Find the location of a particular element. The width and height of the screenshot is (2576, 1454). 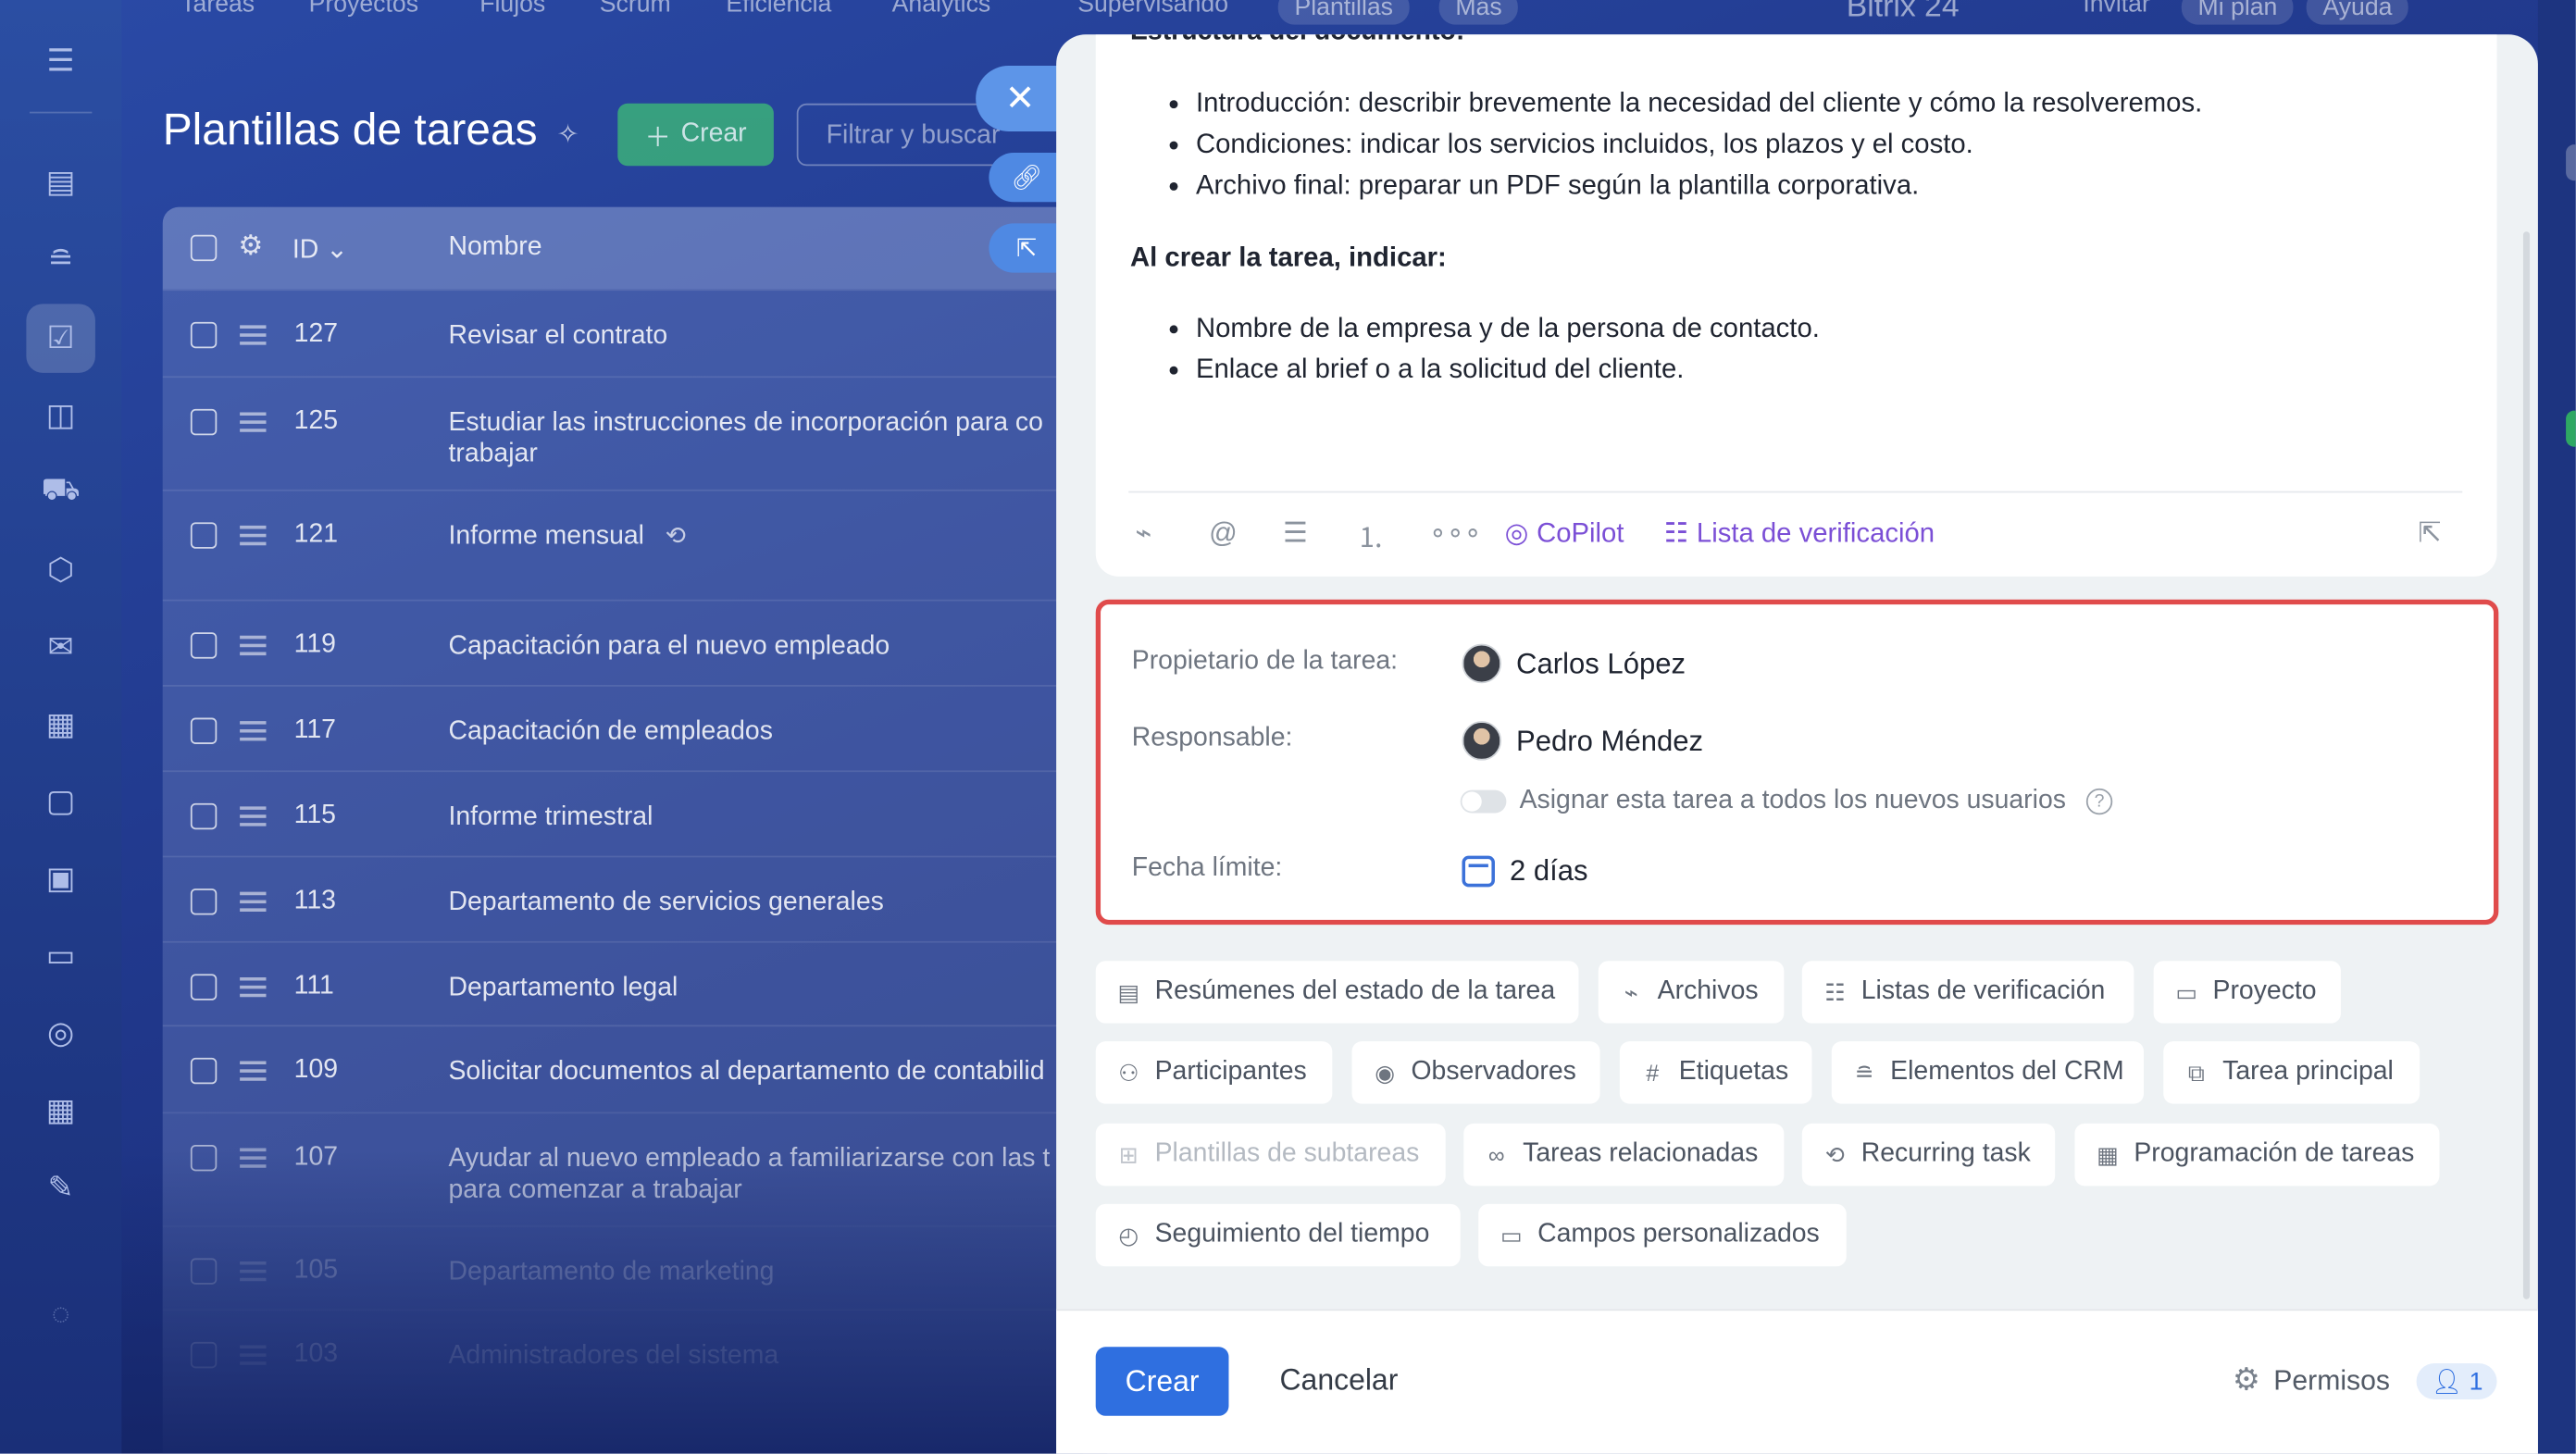

table-row: 127 Revisar el contrato is located at coordinates (622, 332).